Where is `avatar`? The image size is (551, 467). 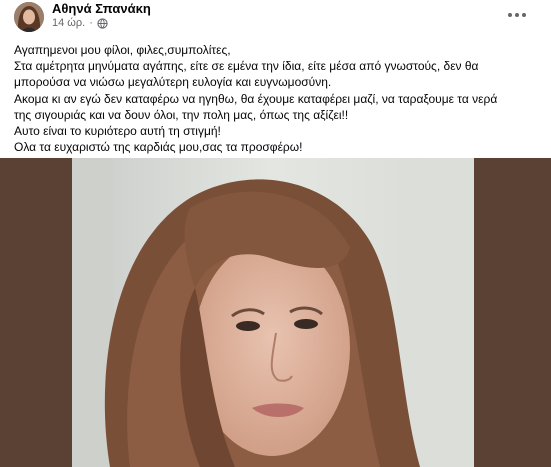
avatar is located at coordinates (29, 17).